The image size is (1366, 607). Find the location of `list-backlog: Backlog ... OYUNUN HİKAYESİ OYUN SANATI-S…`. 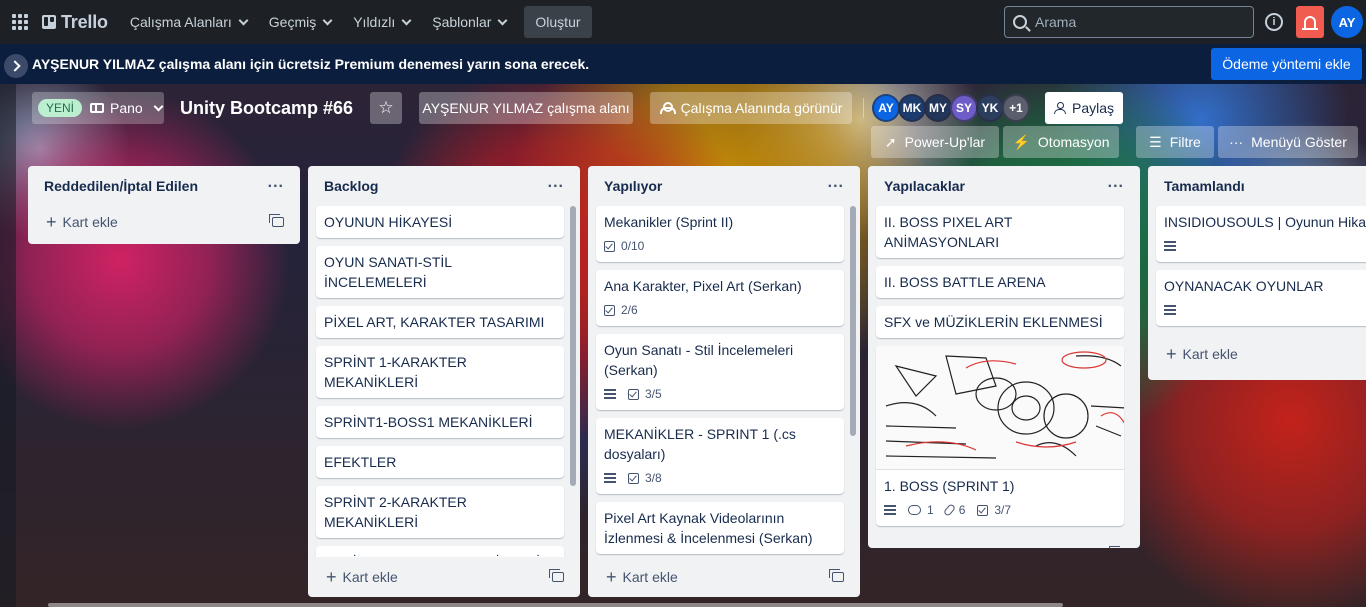

list-backlog: Backlog ... OYUNUN HİKAYESİ OYUN SANATI-S… is located at coordinates (444, 381).